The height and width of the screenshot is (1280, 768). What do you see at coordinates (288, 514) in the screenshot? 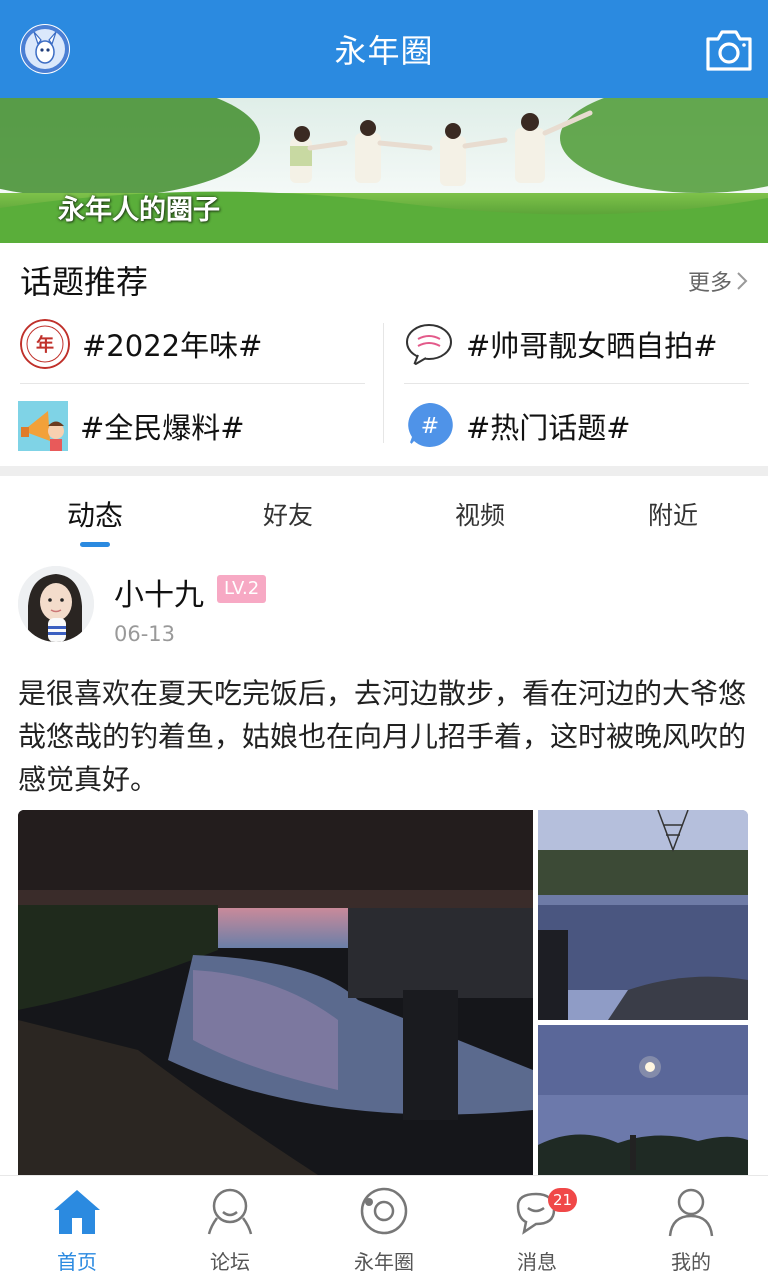
I see `tab-friends: 好友` at bounding box center [288, 514].